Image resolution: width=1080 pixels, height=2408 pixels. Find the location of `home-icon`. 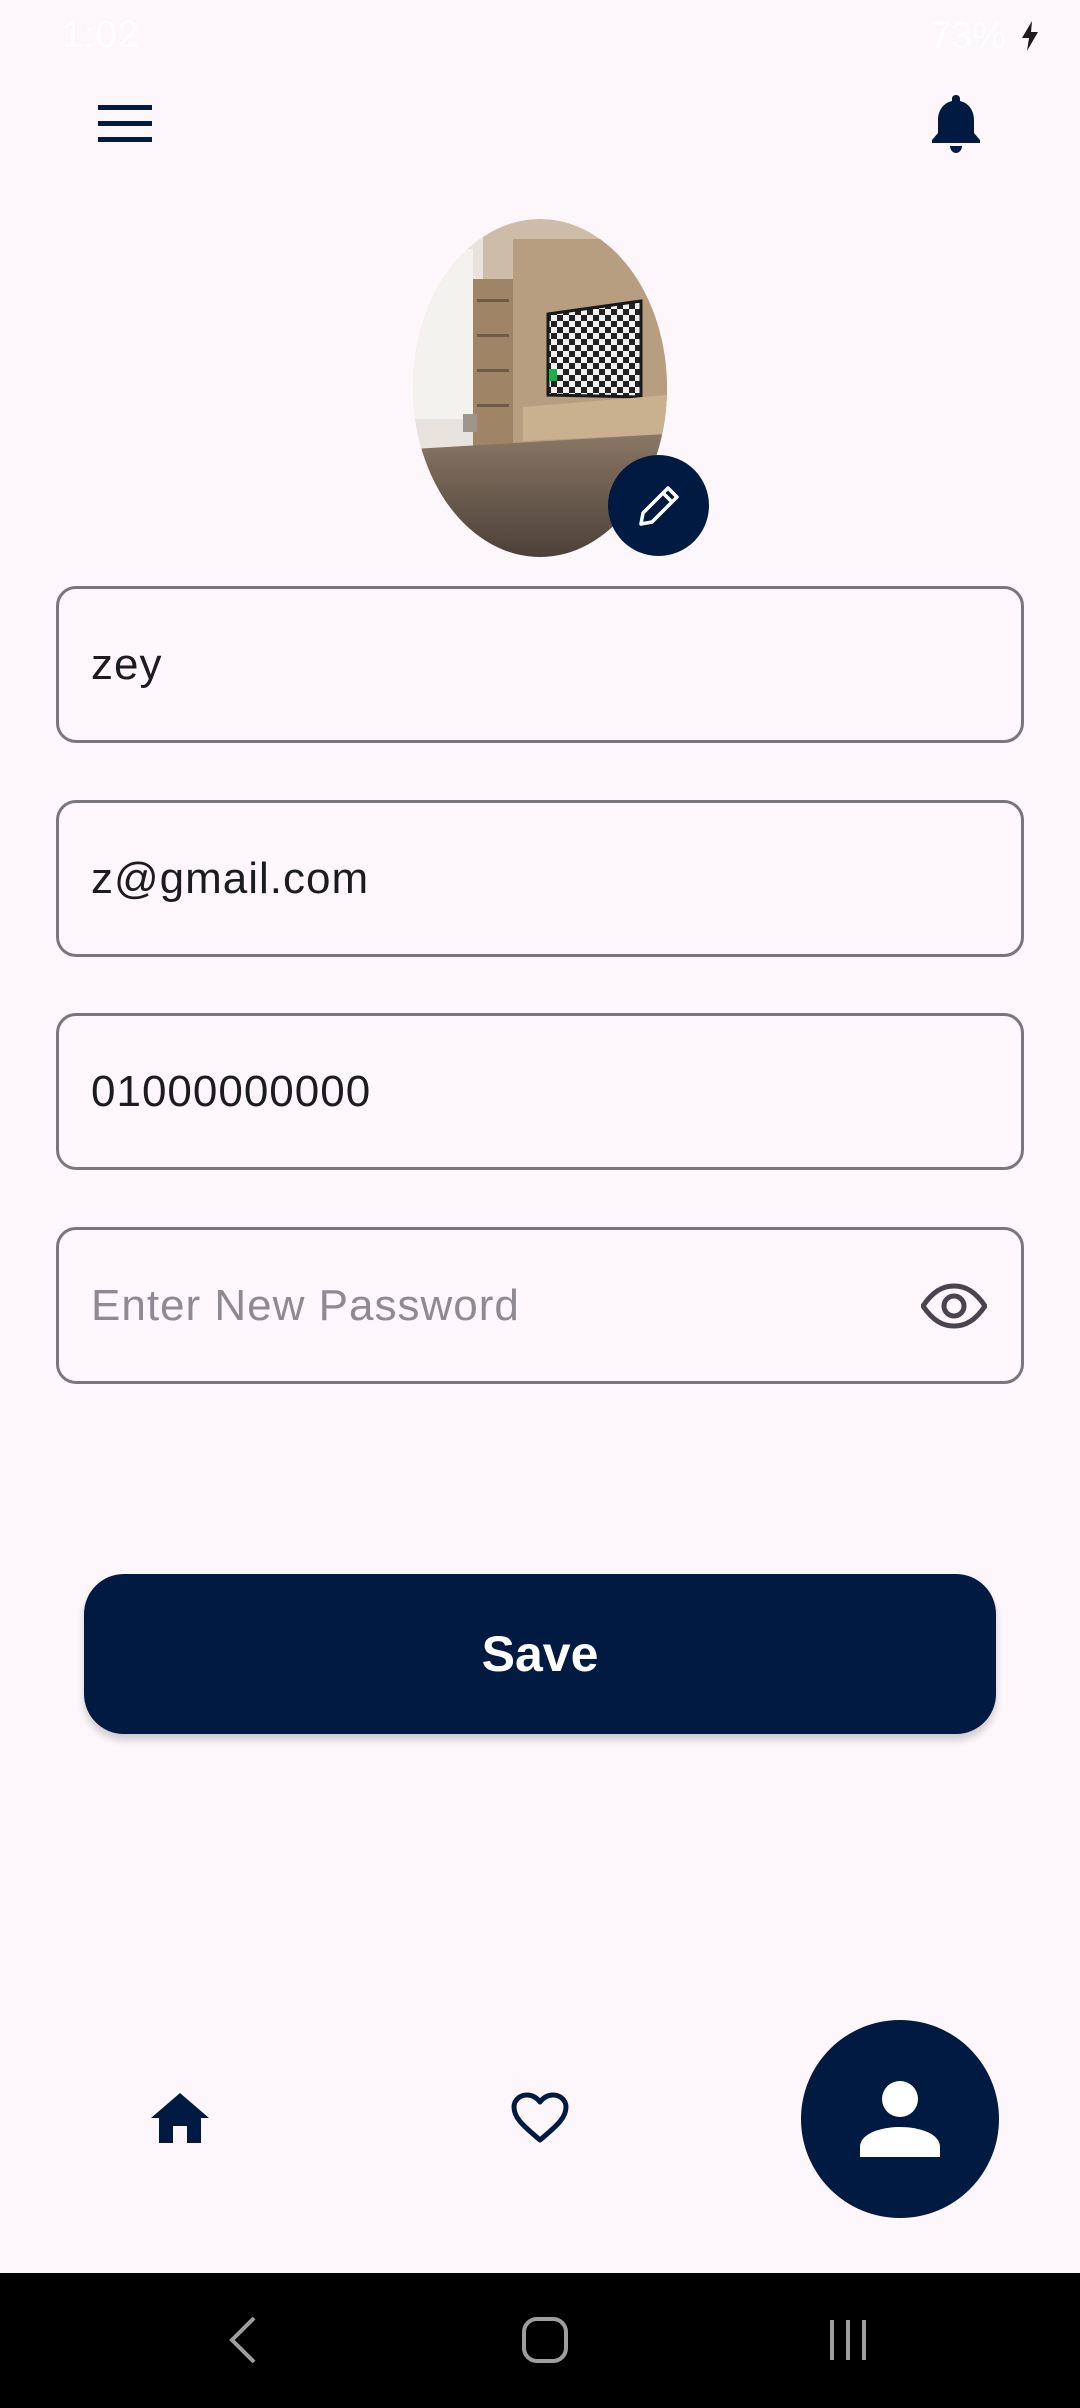

home-icon is located at coordinates (180, 2118).